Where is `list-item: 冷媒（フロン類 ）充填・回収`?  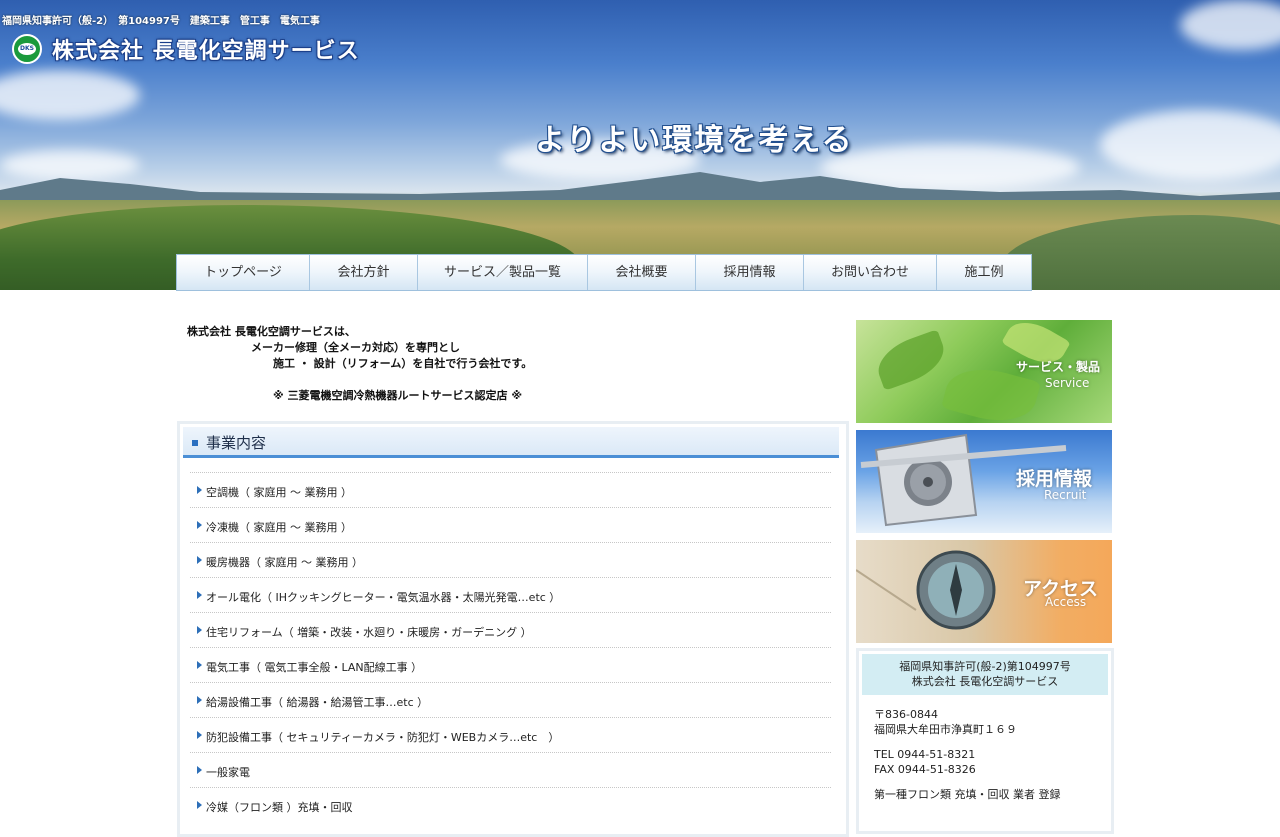 list-item: 冷媒（フロン類 ）充填・回収 is located at coordinates (510, 804).